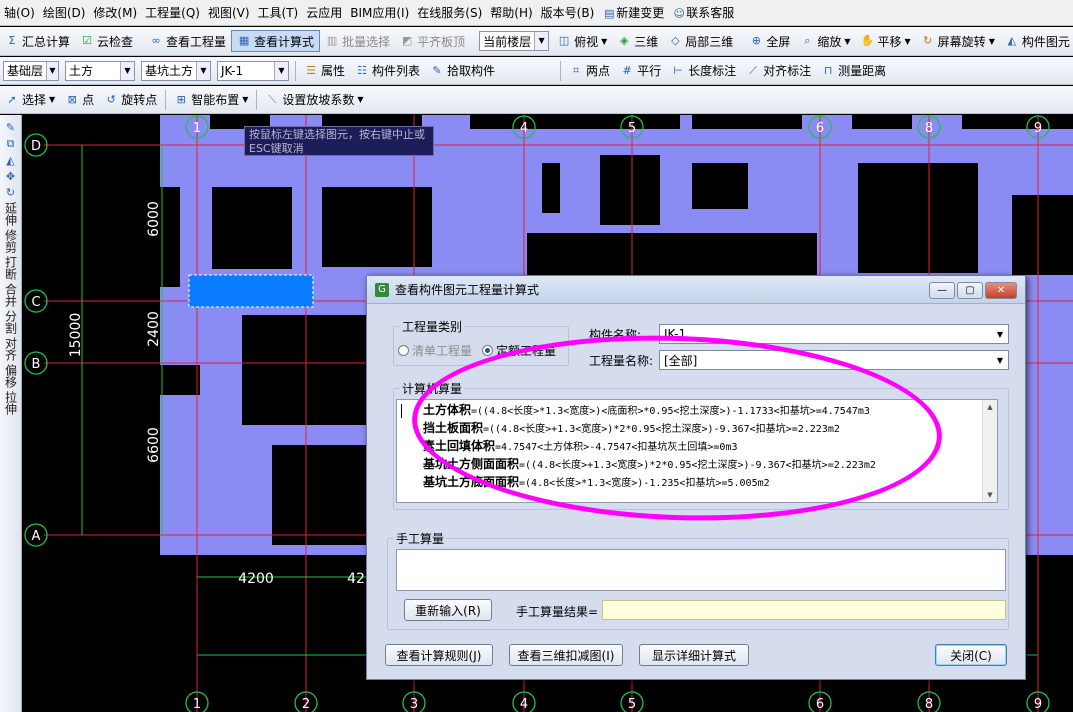  Describe the element at coordinates (1001, 290) in the screenshot. I see `close-window-button: ✕` at that location.